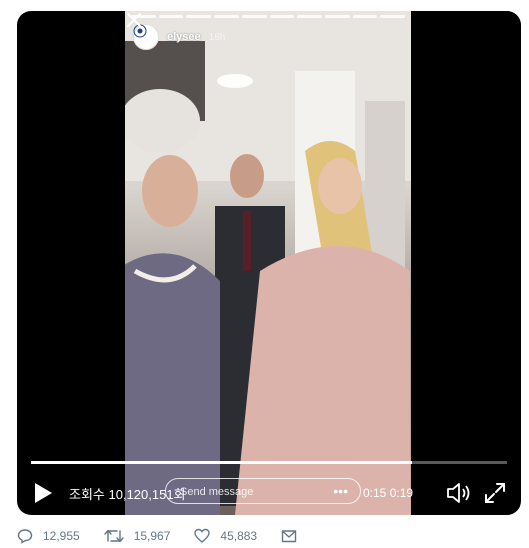 This screenshot has height=548, width=529. I want to click on timecode: 0:15 0:19, so click(388, 493).